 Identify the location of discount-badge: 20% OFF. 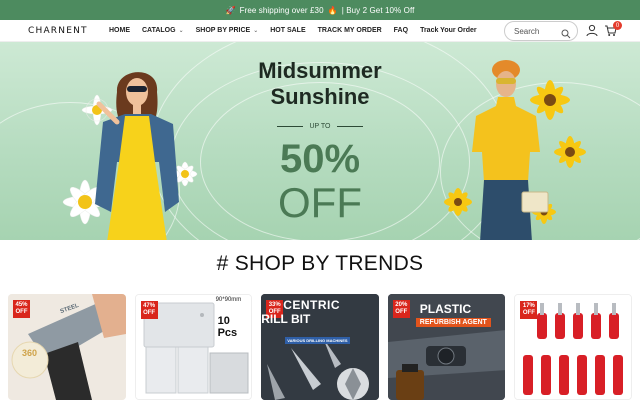
(401, 309).